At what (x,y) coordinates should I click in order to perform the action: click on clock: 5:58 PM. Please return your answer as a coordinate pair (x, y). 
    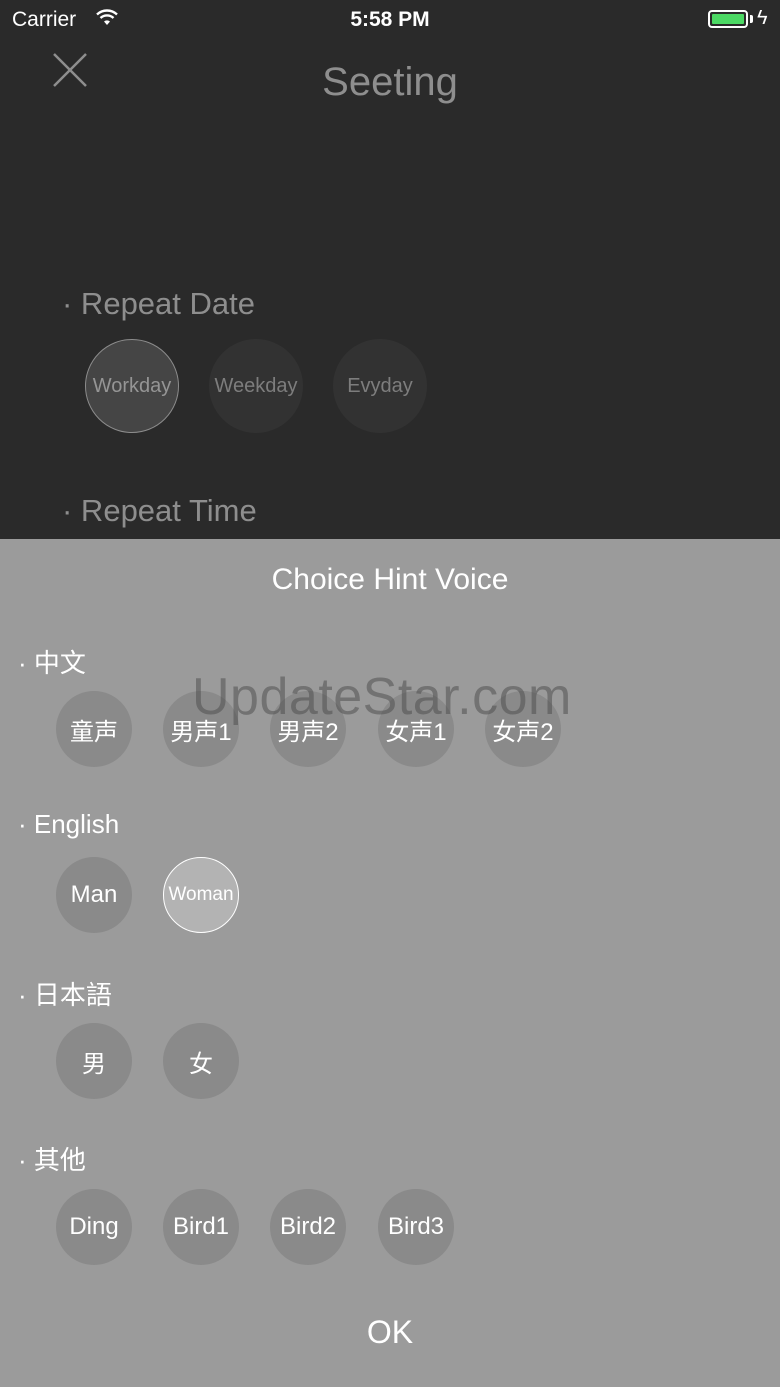
    Looking at the image, I should click on (390, 19).